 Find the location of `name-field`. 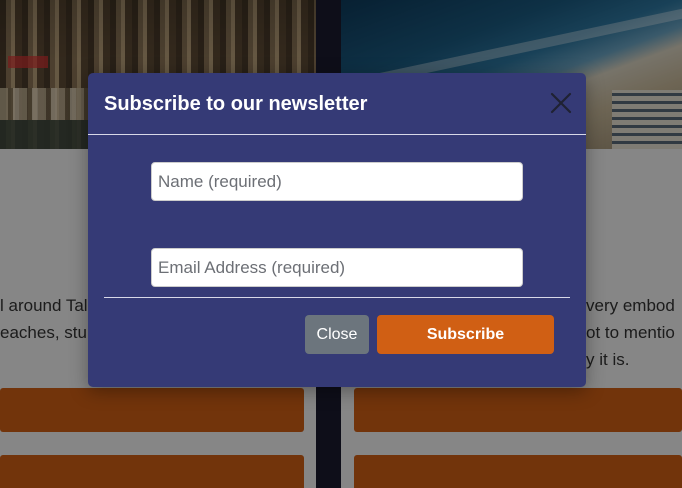

name-field is located at coordinates (337, 181).